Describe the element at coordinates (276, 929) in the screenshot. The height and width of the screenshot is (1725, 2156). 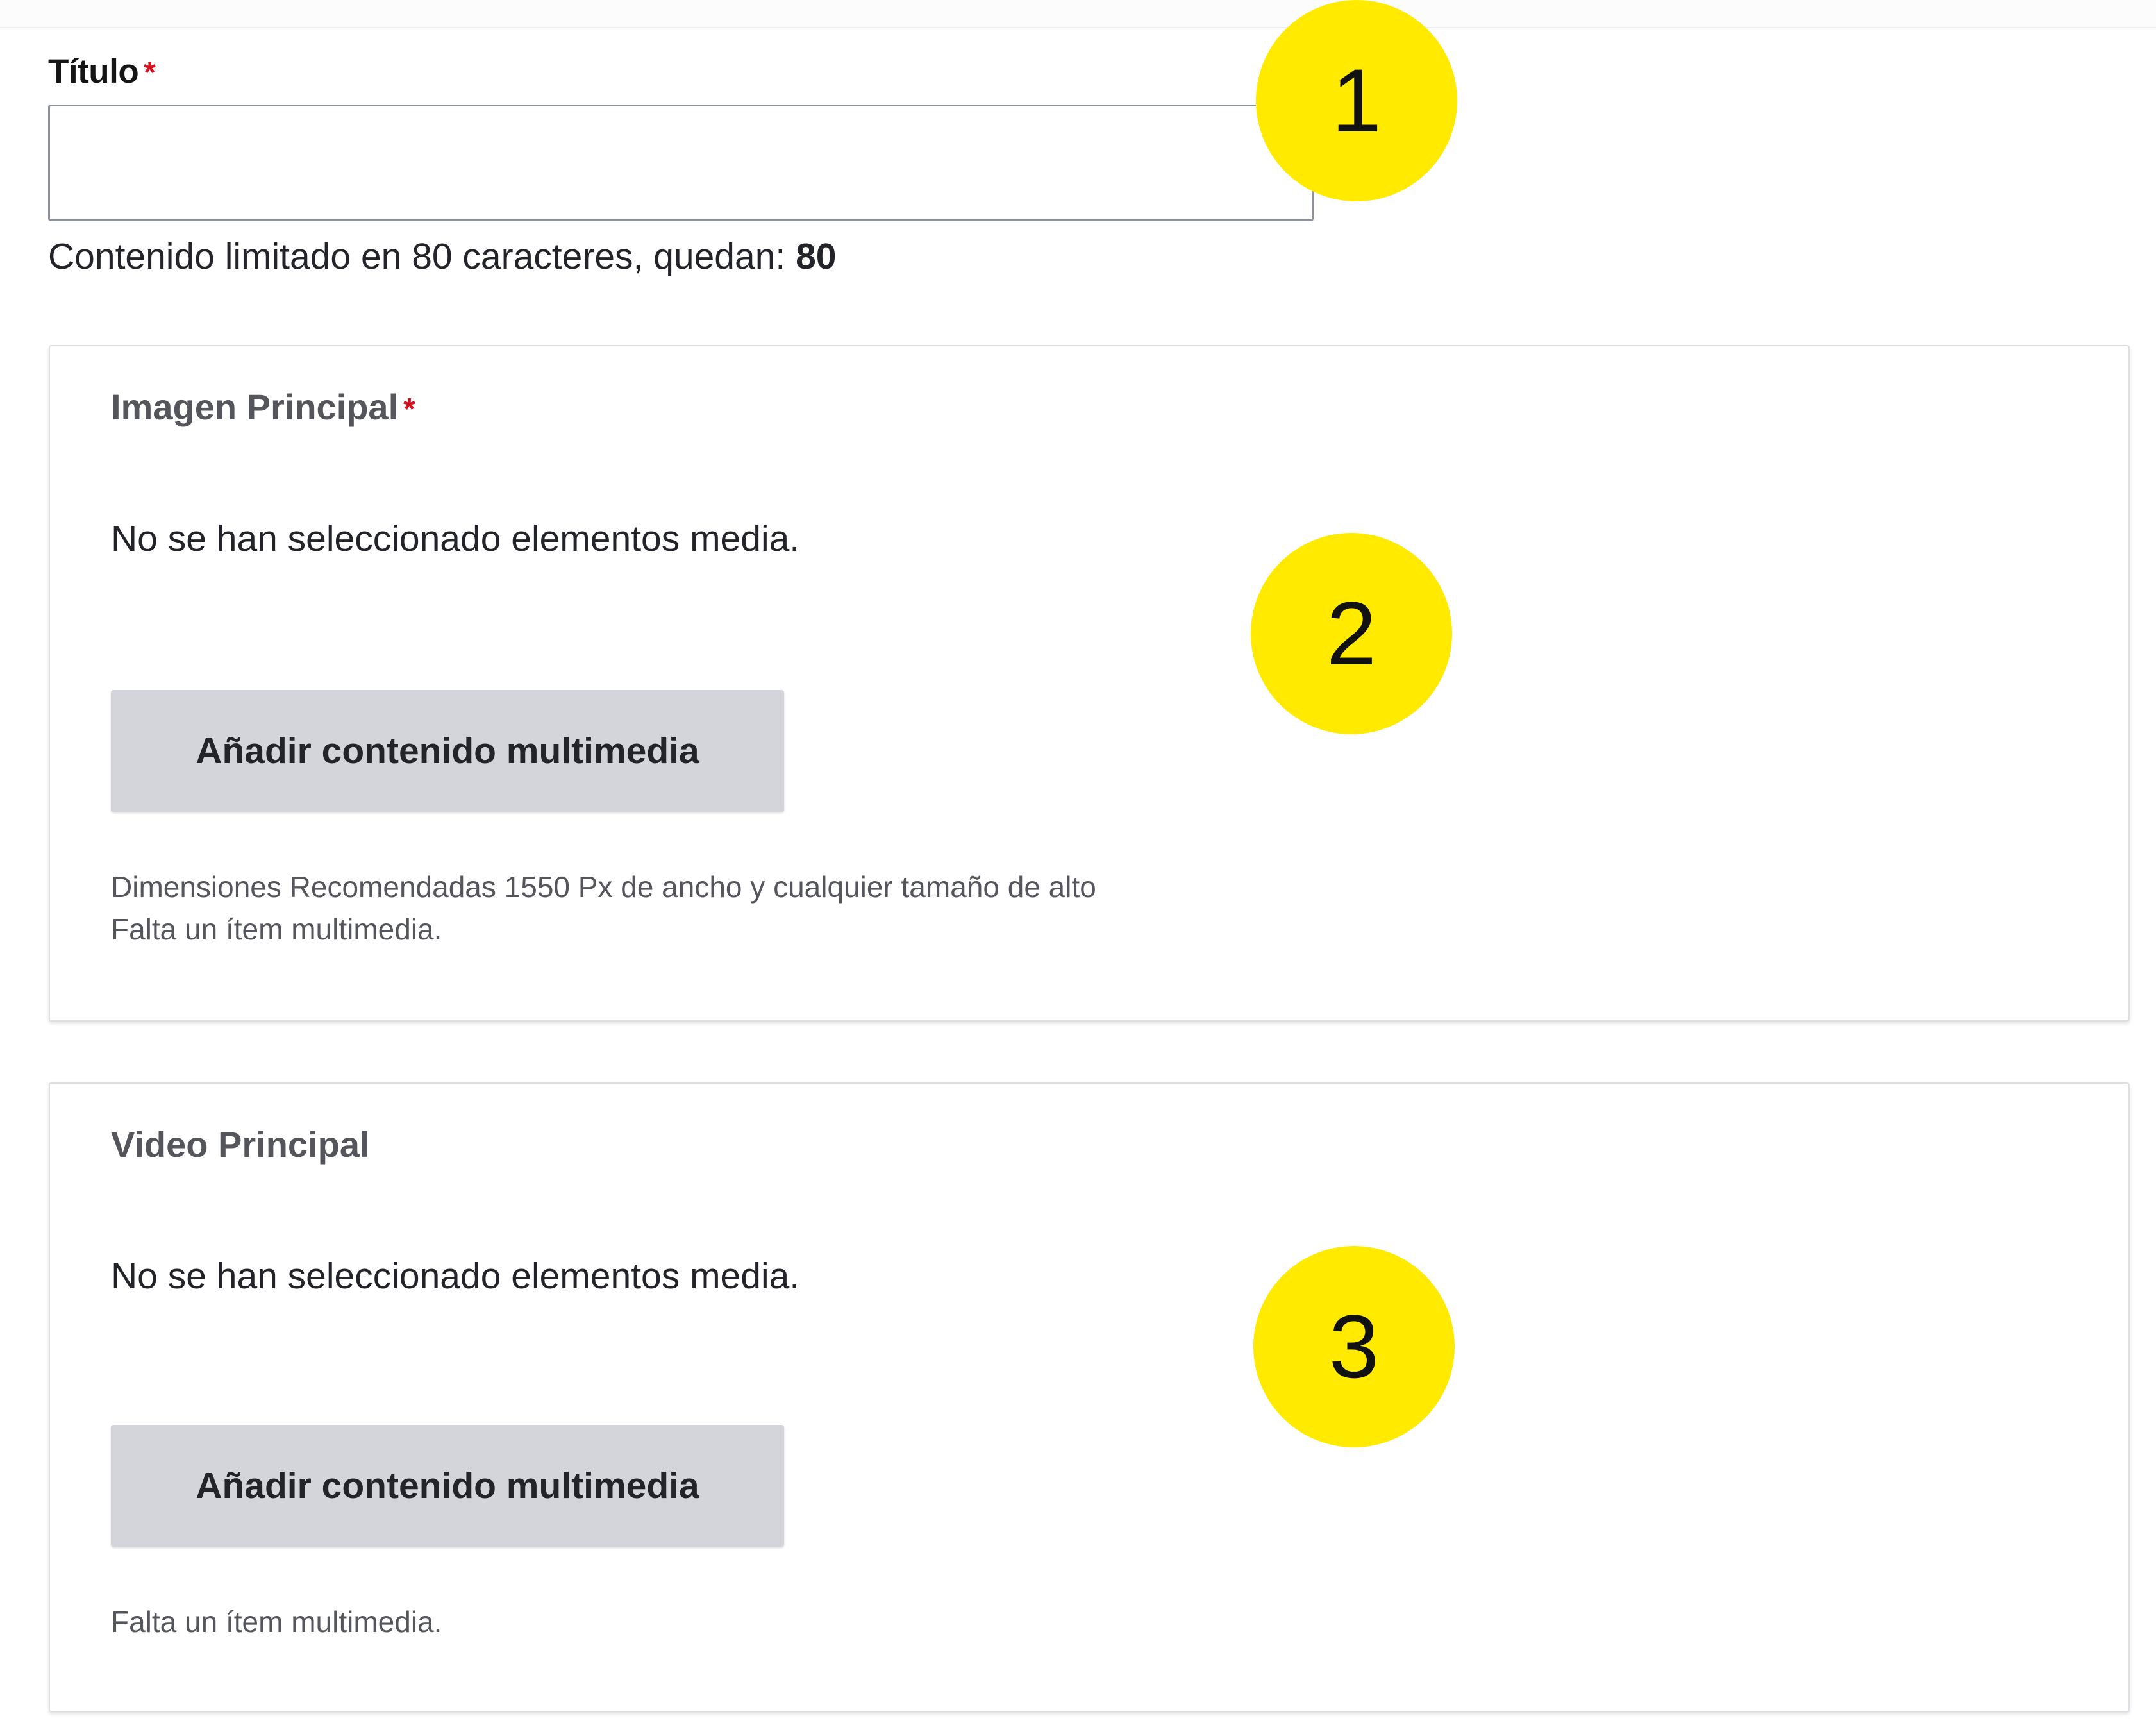
I see `main-image-missing-text: Falta un ítem multimedia.` at that location.